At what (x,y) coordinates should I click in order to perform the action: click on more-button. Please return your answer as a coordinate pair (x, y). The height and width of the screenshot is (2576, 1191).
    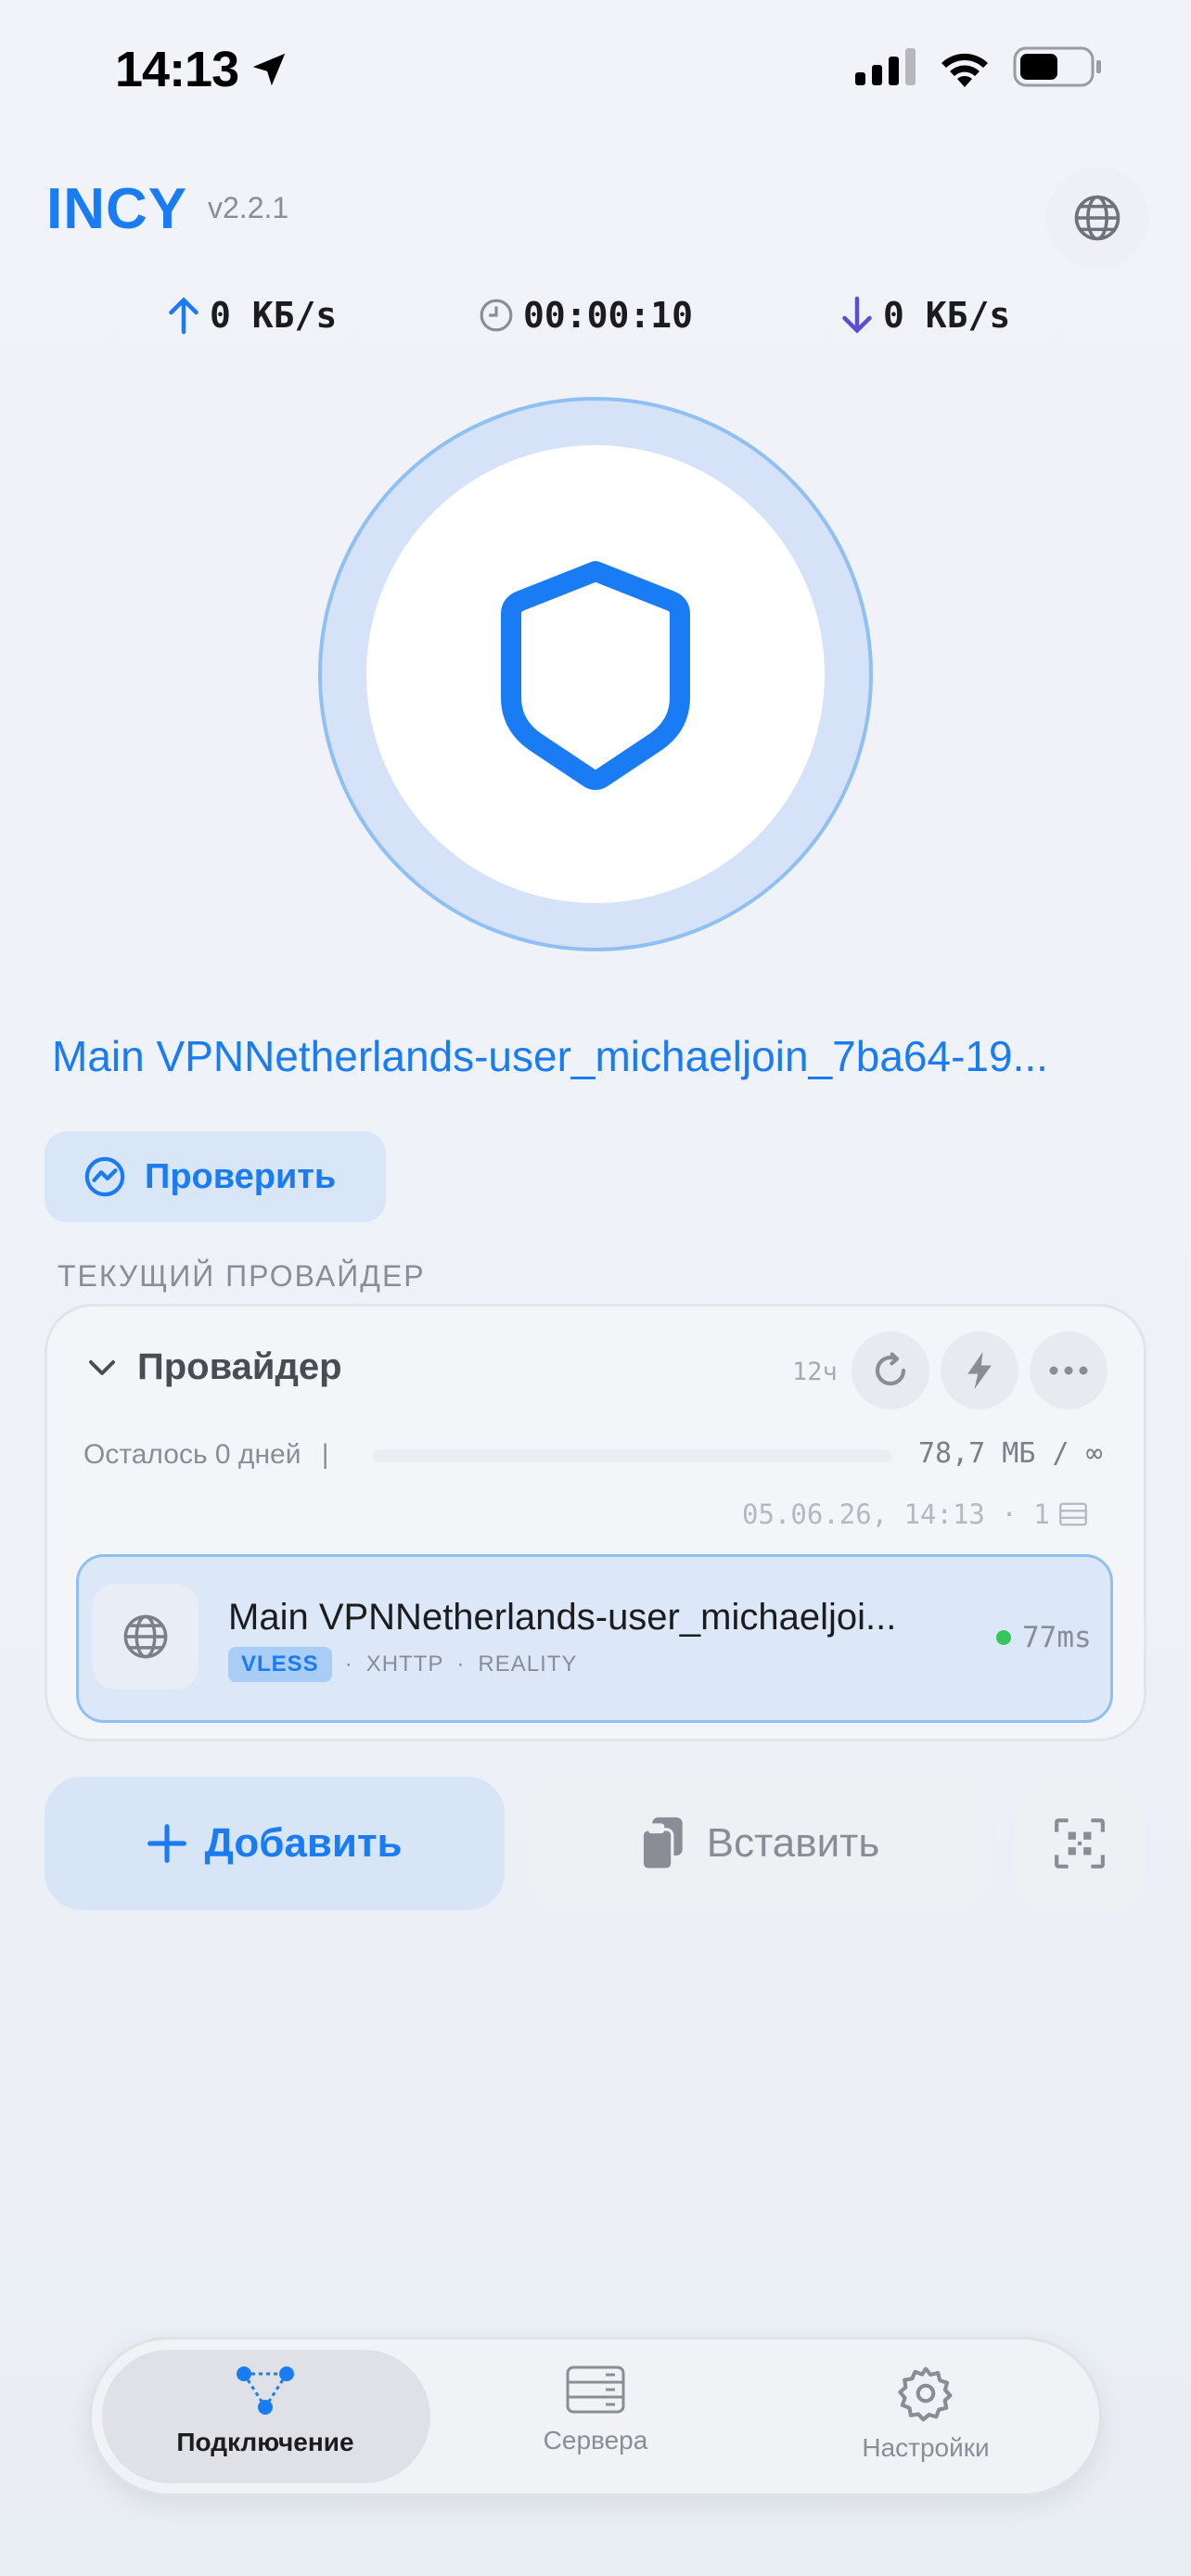
    Looking at the image, I should click on (1069, 1371).